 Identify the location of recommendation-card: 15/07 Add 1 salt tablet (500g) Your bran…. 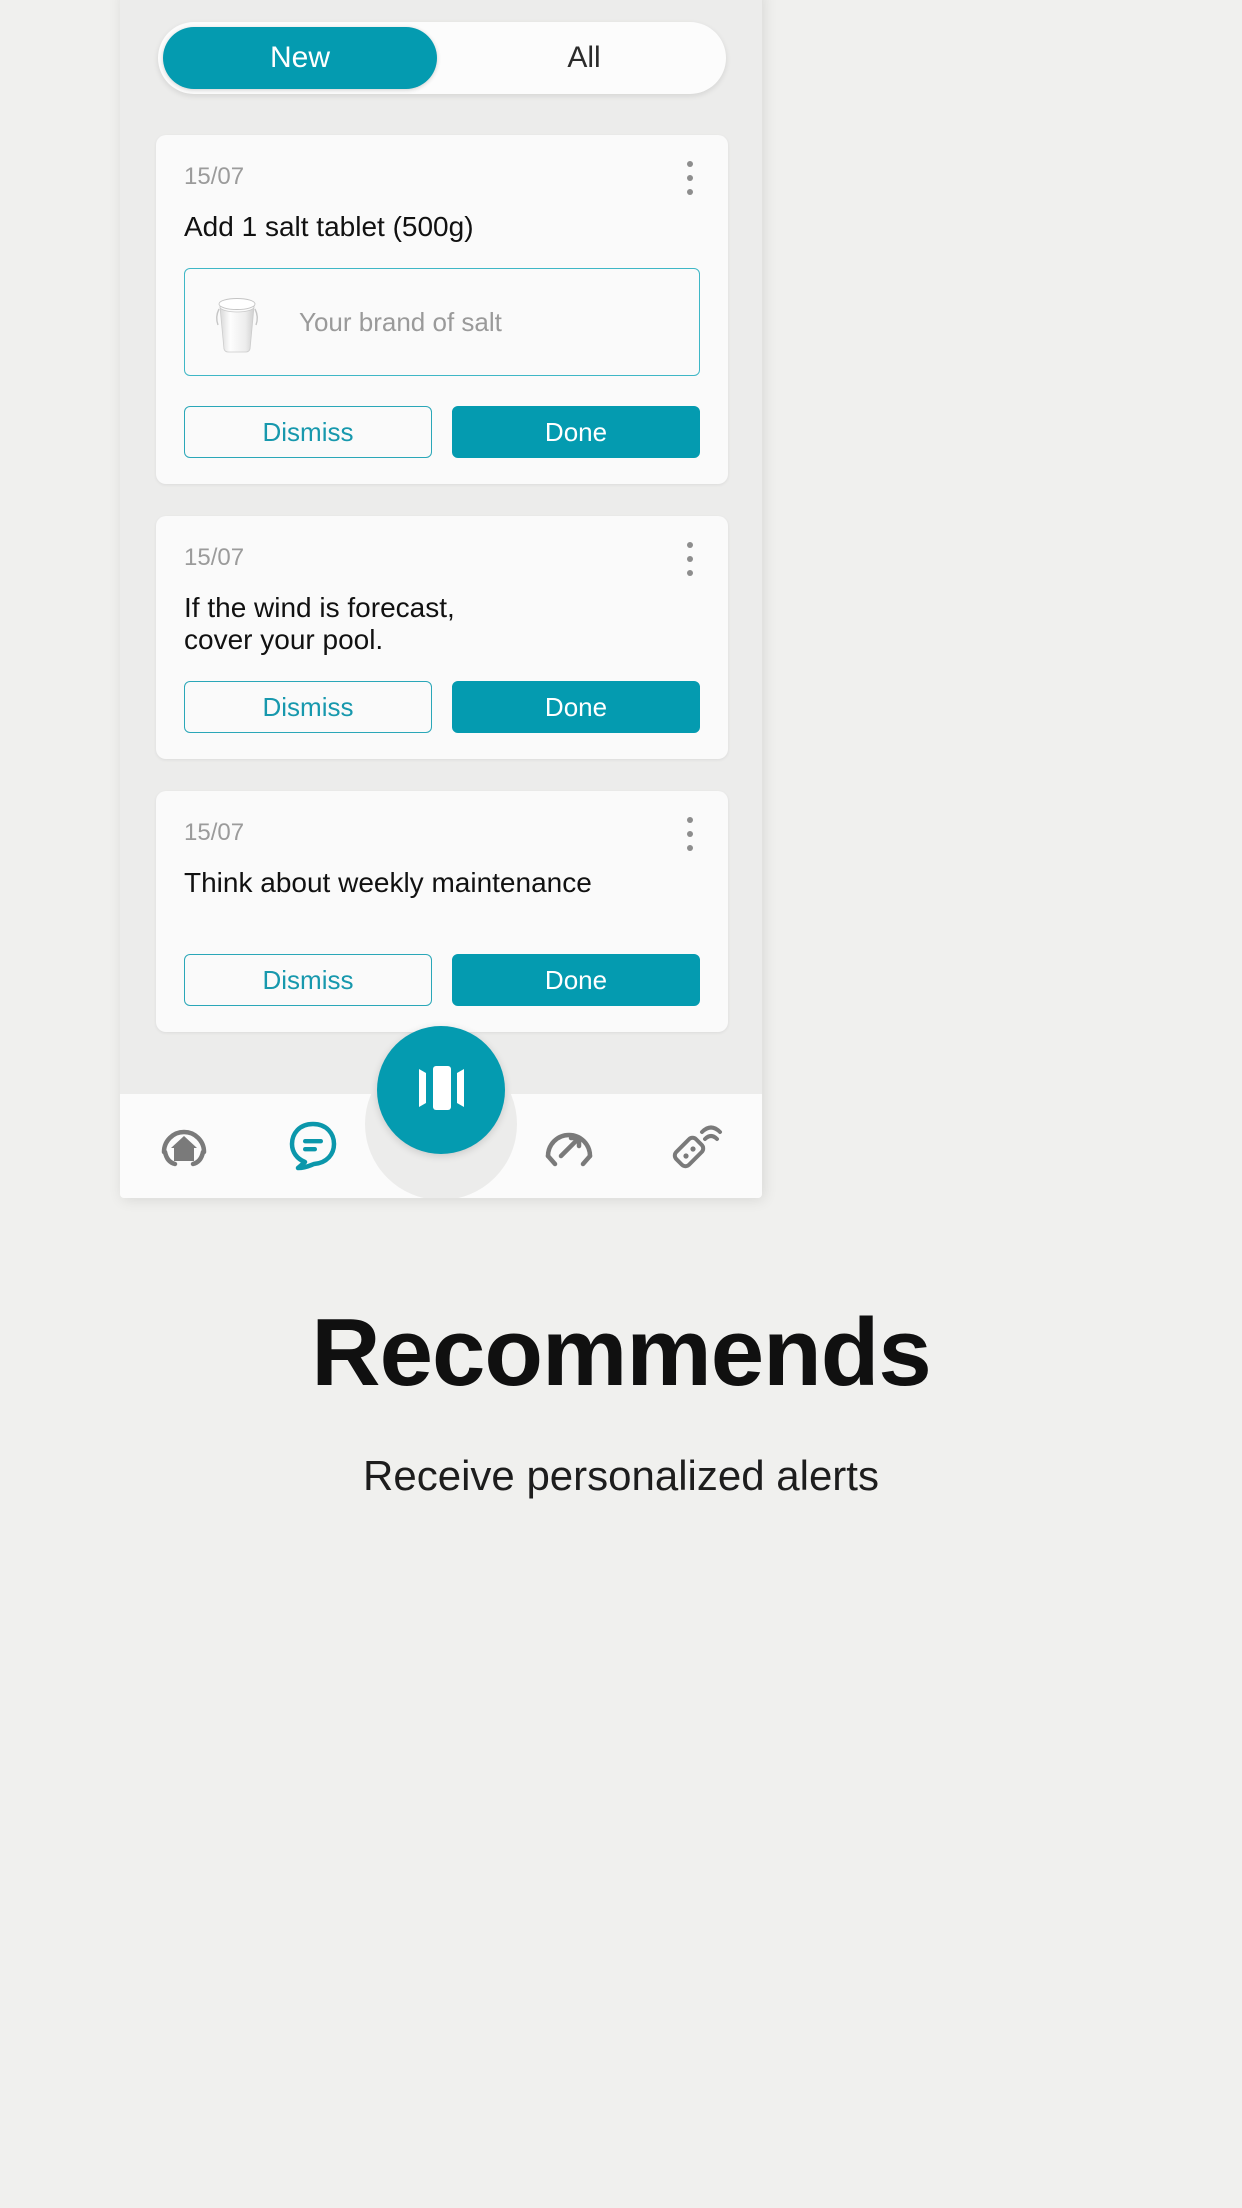
(442, 310).